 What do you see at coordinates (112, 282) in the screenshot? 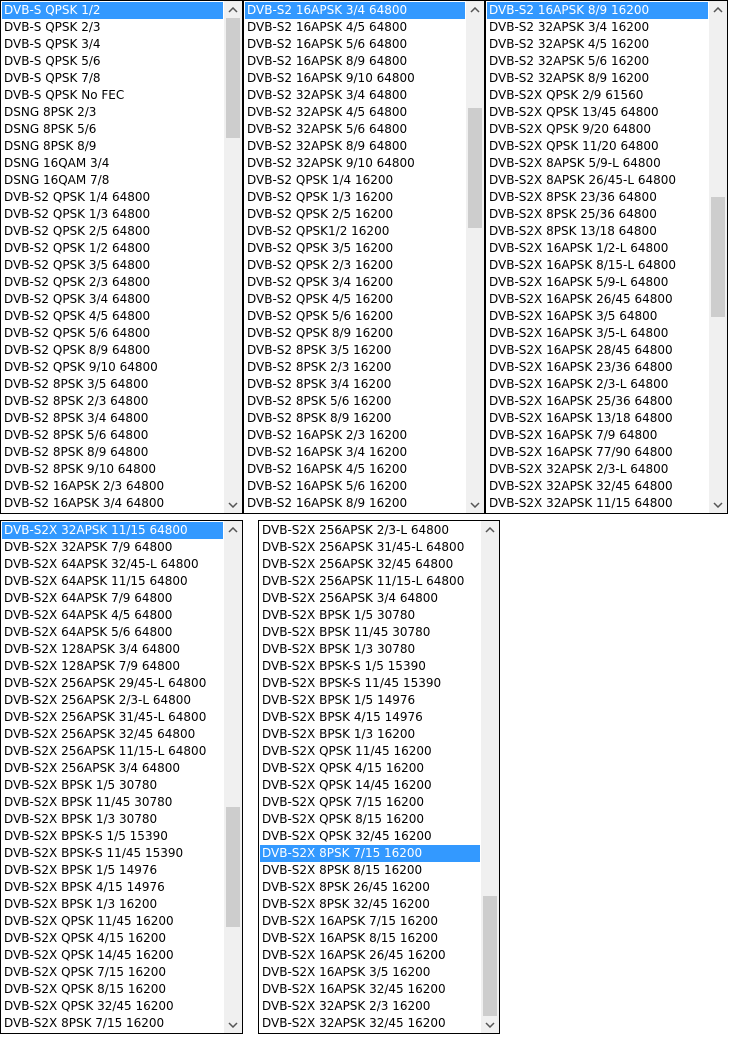
I see `list-item: DVB-S2 QPSK 2/3 64800` at bounding box center [112, 282].